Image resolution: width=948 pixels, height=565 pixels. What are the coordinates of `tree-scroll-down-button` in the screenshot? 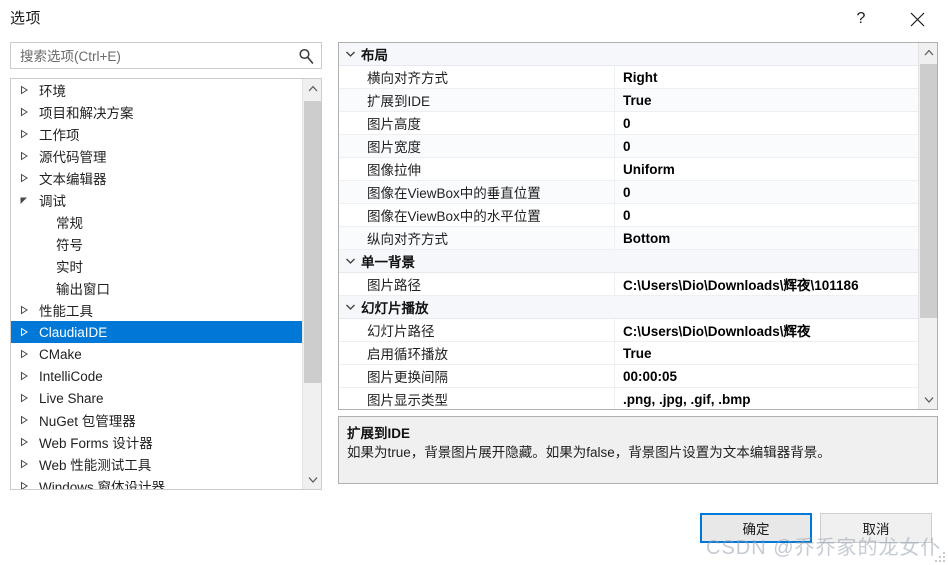 It's located at (312, 479).